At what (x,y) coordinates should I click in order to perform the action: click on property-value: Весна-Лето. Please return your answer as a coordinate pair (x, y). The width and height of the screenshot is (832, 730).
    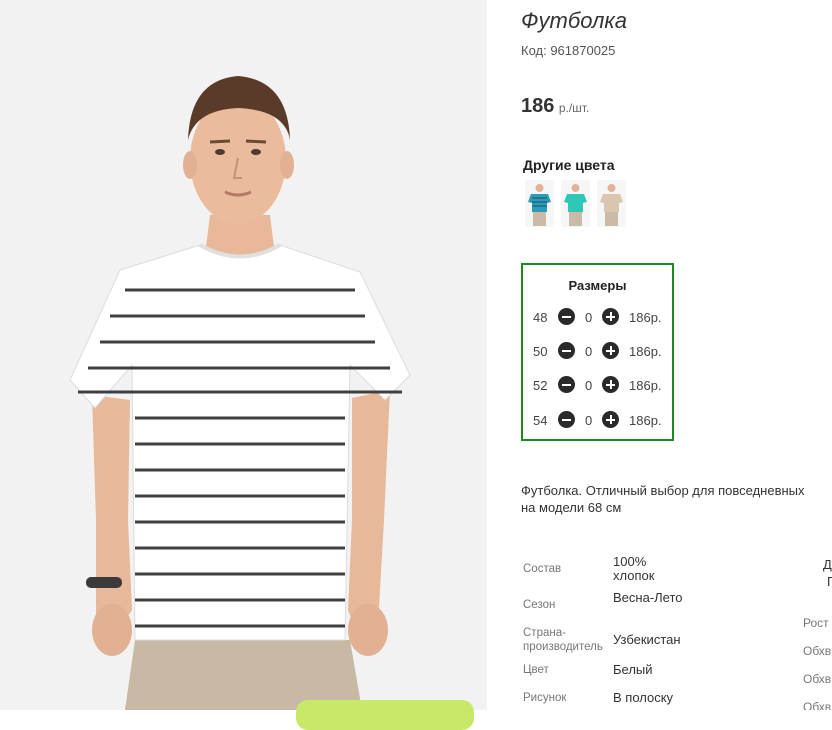
    Looking at the image, I should click on (648, 597).